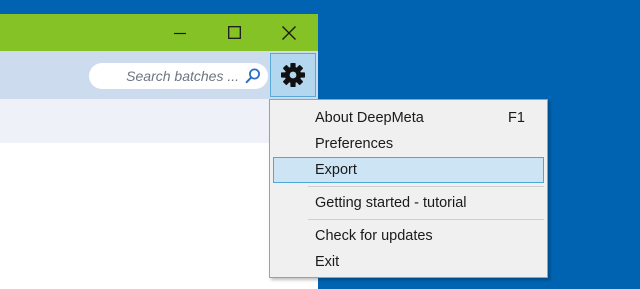 The height and width of the screenshot is (289, 640). I want to click on search-box, so click(178, 76).